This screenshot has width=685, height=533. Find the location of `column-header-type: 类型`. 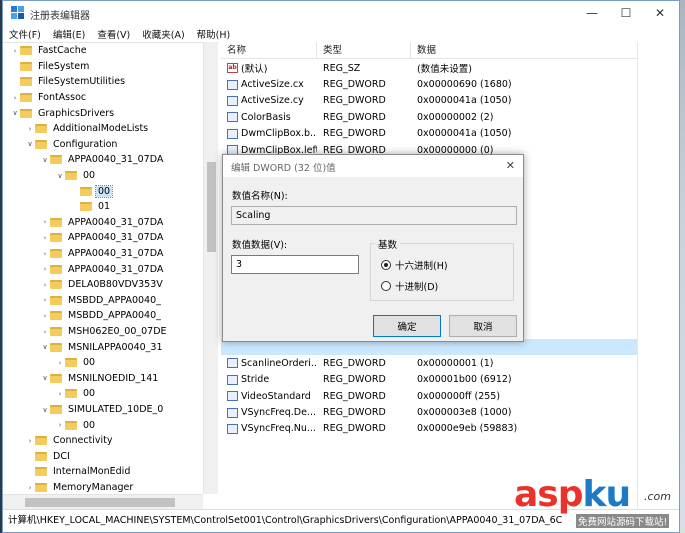

column-header-type: 类型 is located at coordinates (364, 50).